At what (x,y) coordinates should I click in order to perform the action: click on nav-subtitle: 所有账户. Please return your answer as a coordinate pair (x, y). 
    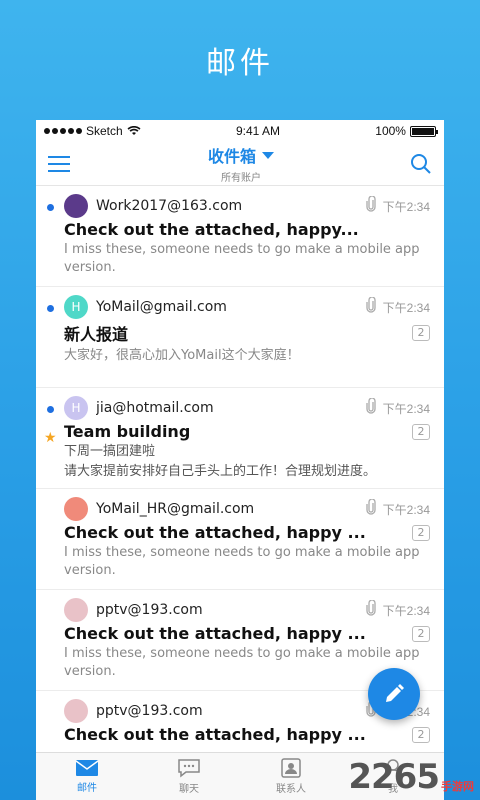
    Looking at the image, I should click on (240, 178).